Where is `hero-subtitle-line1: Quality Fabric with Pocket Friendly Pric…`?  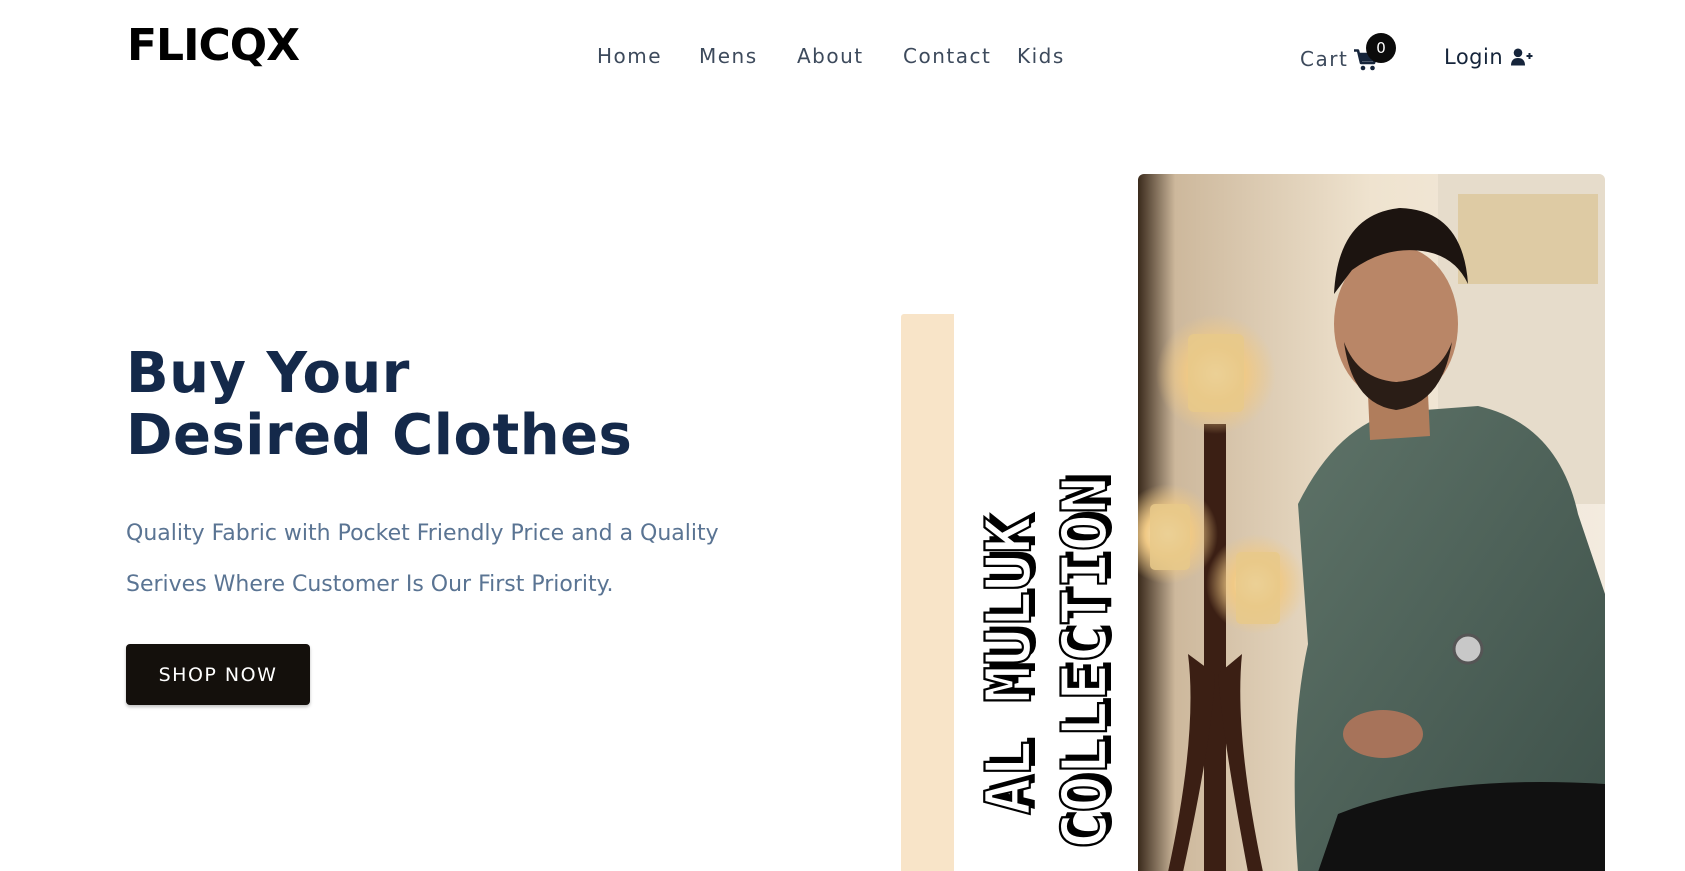 hero-subtitle-line1: Quality Fabric with Pocket Friendly Pric… is located at coordinates (422, 533).